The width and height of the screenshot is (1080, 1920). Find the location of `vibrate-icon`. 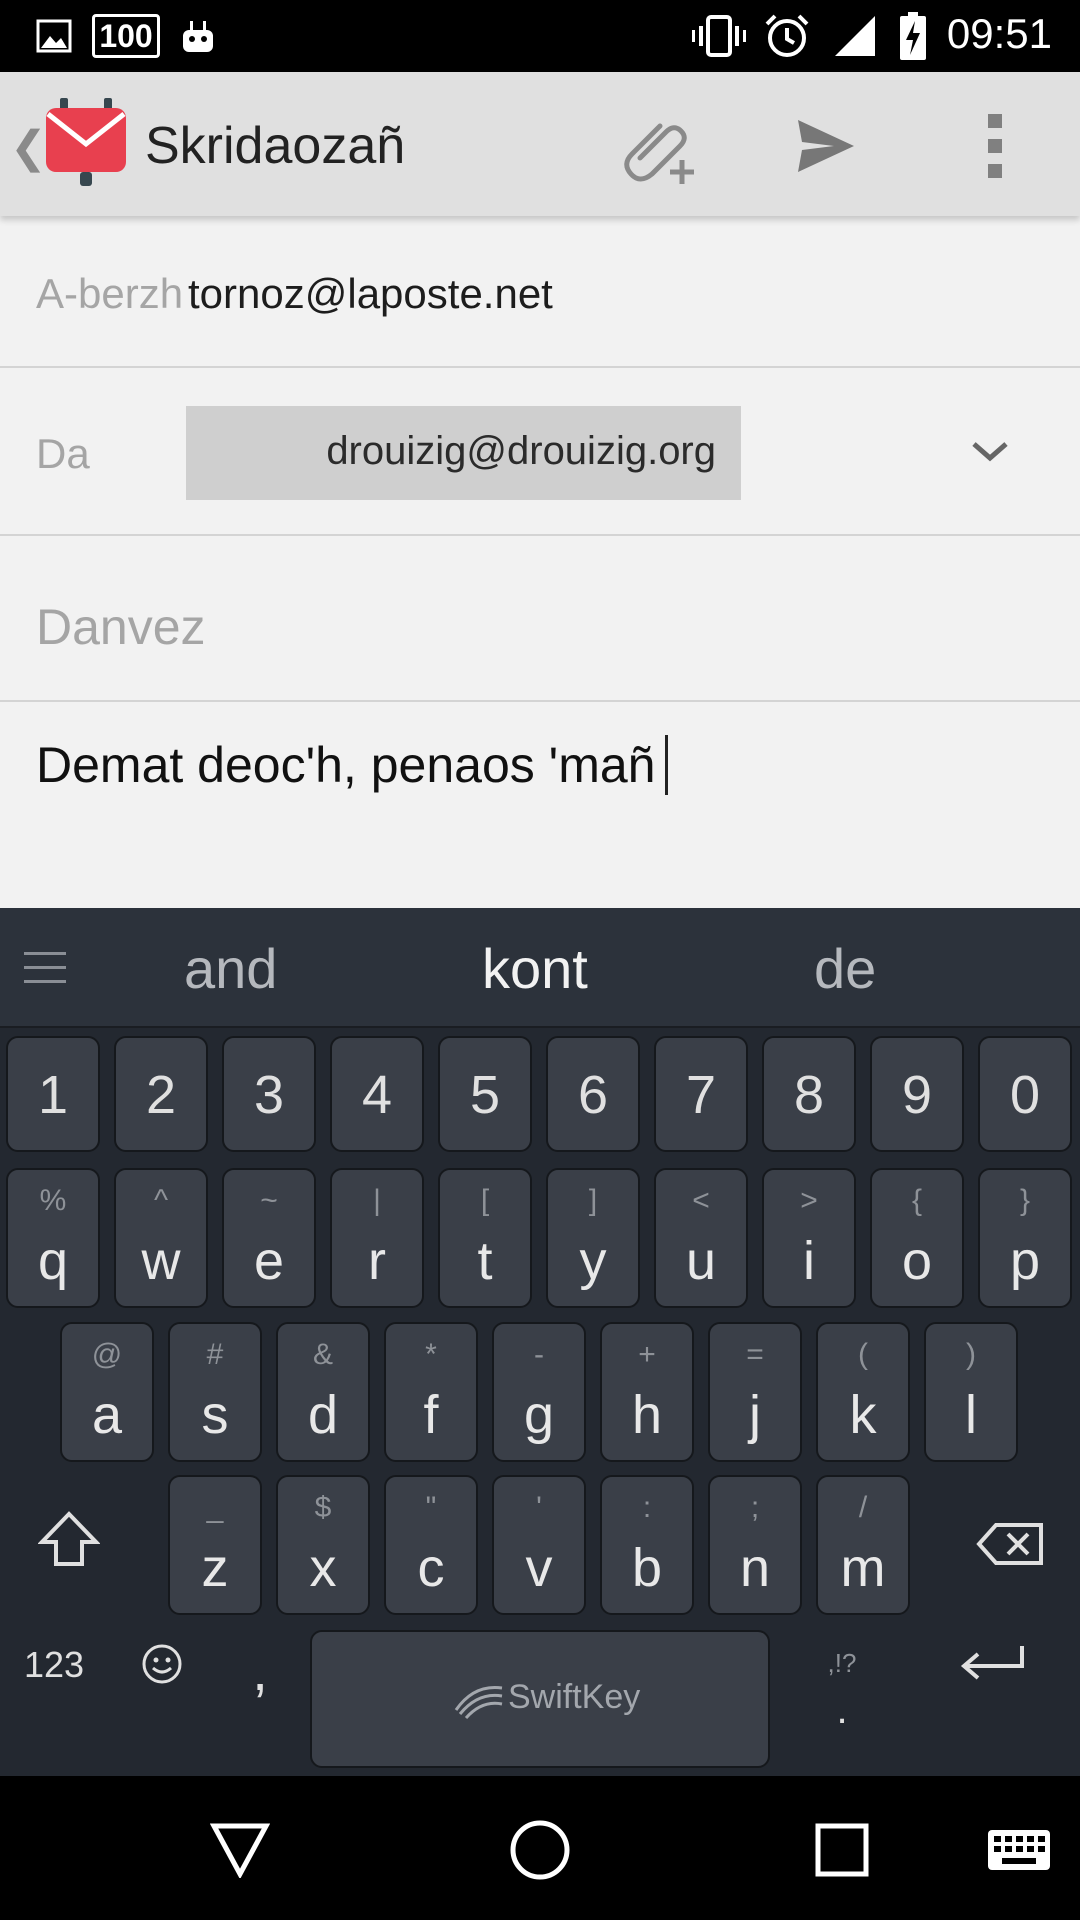

vibrate-icon is located at coordinates (719, 36).